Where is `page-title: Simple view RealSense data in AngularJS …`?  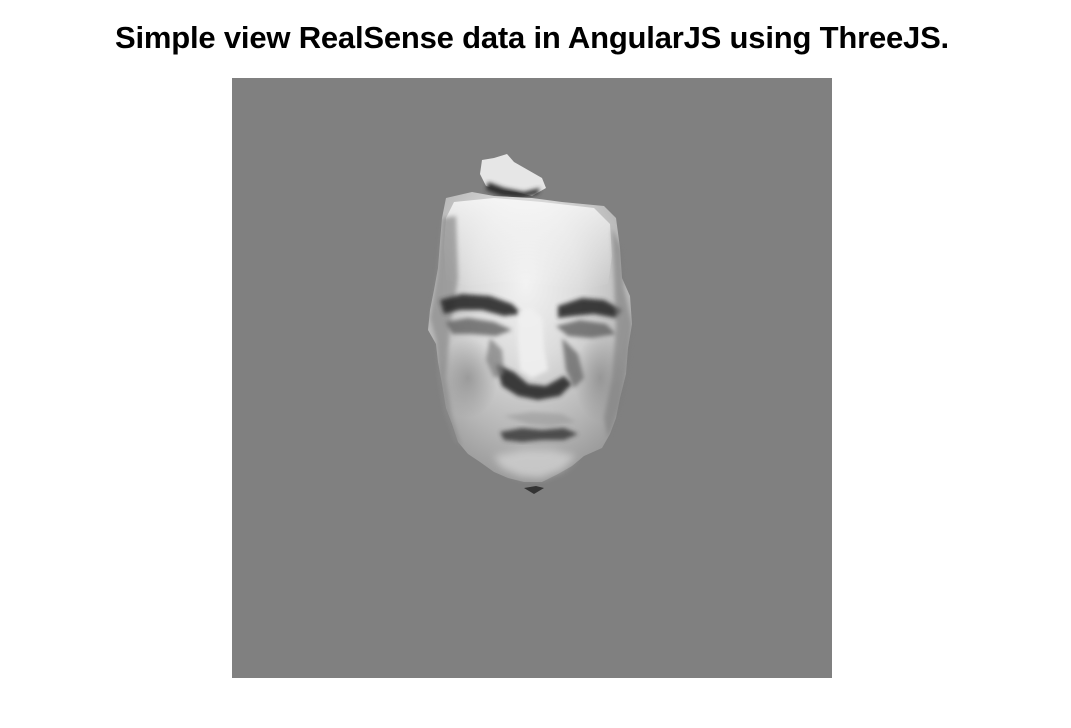 page-title: Simple view RealSense data in AngularJS … is located at coordinates (532, 37).